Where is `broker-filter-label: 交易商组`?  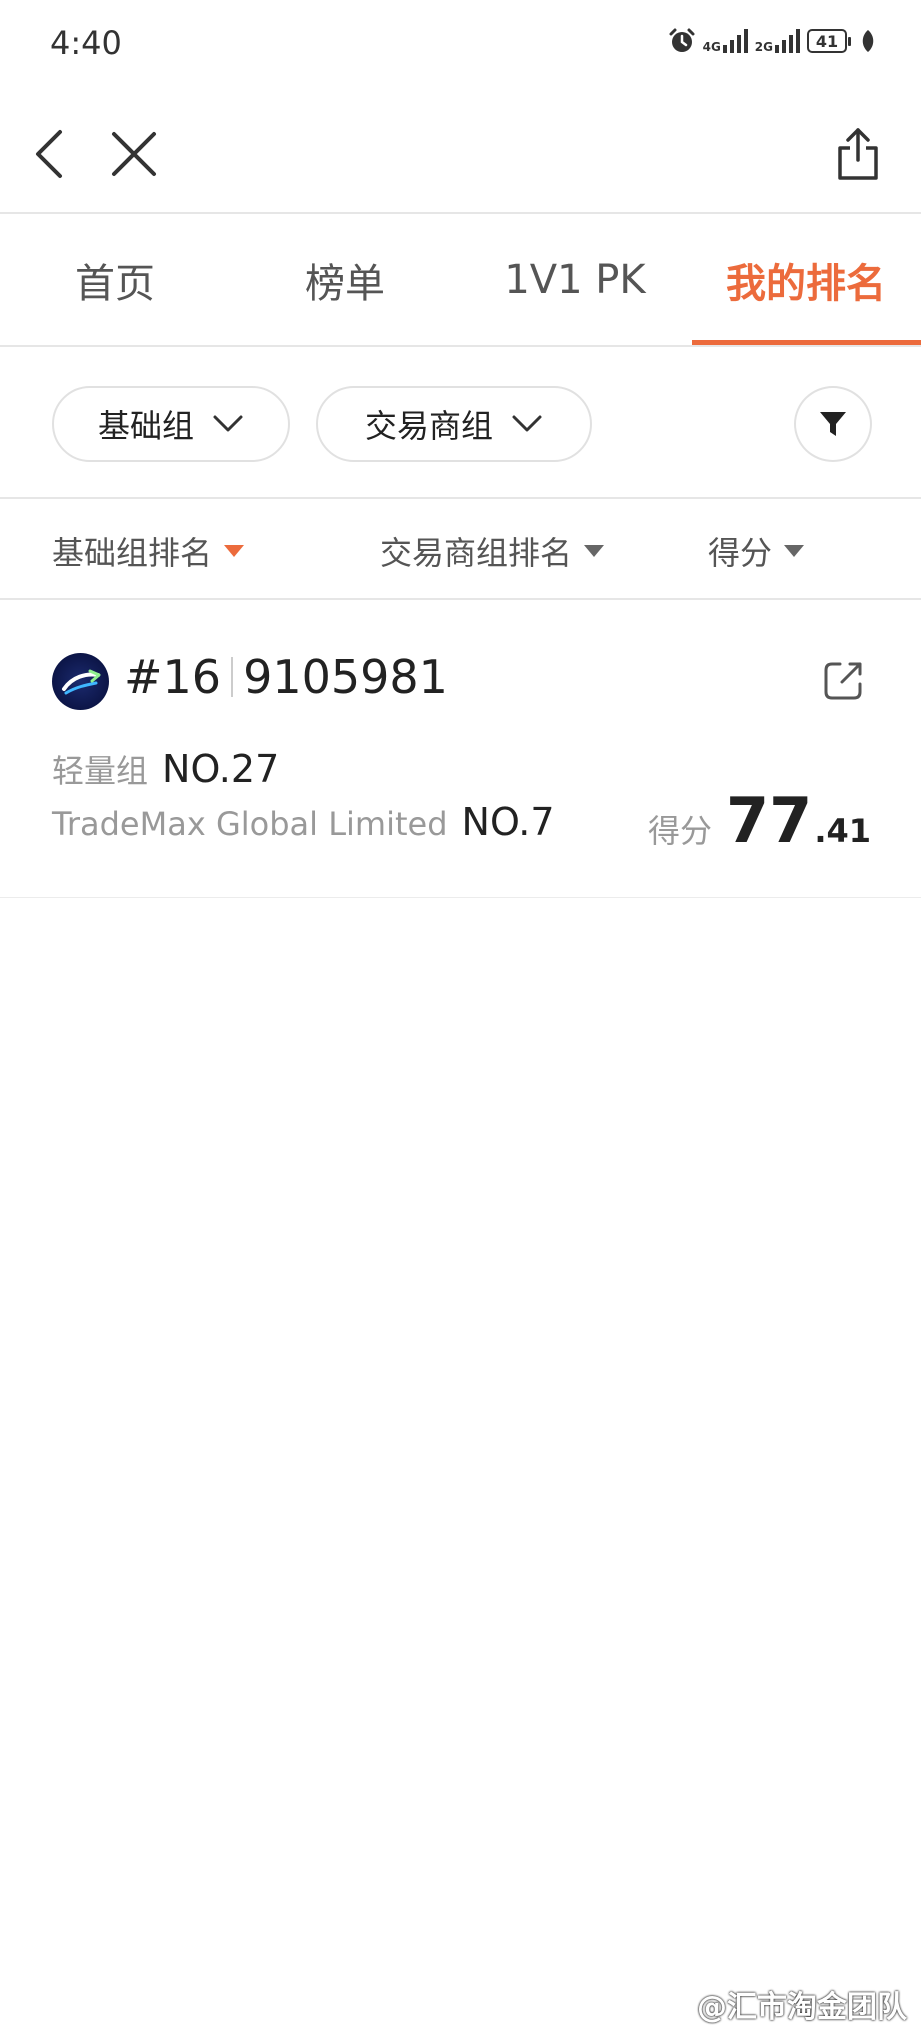 broker-filter-label: 交易商组 is located at coordinates (428, 426).